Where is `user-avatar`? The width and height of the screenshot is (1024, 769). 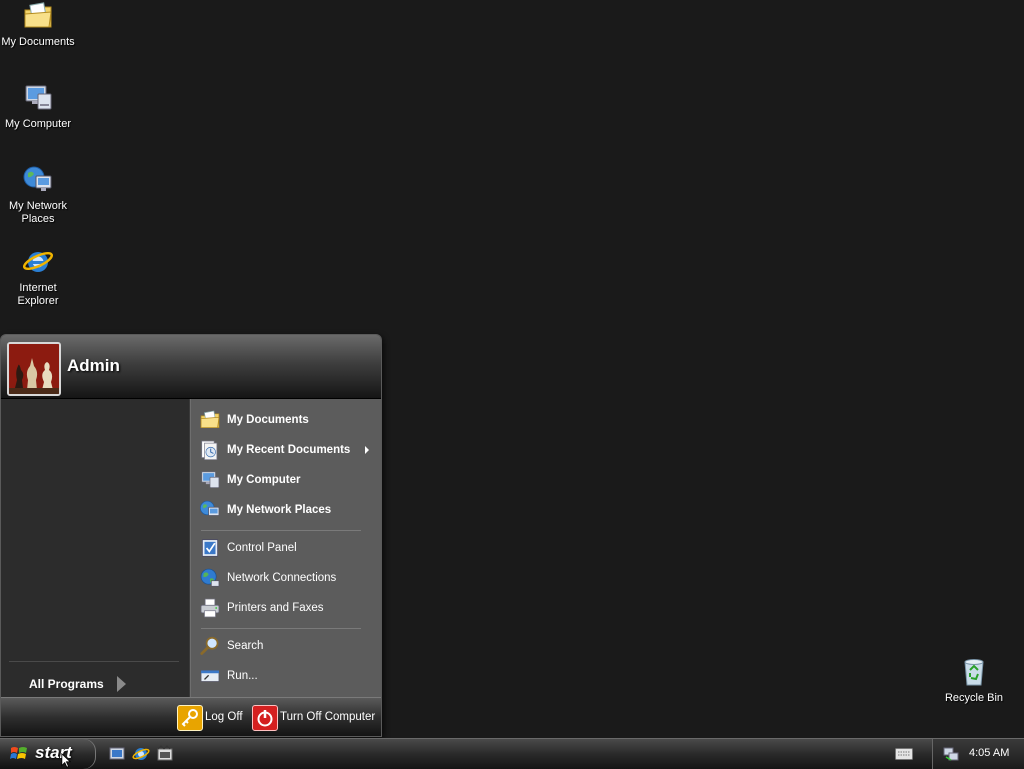 user-avatar is located at coordinates (34, 369).